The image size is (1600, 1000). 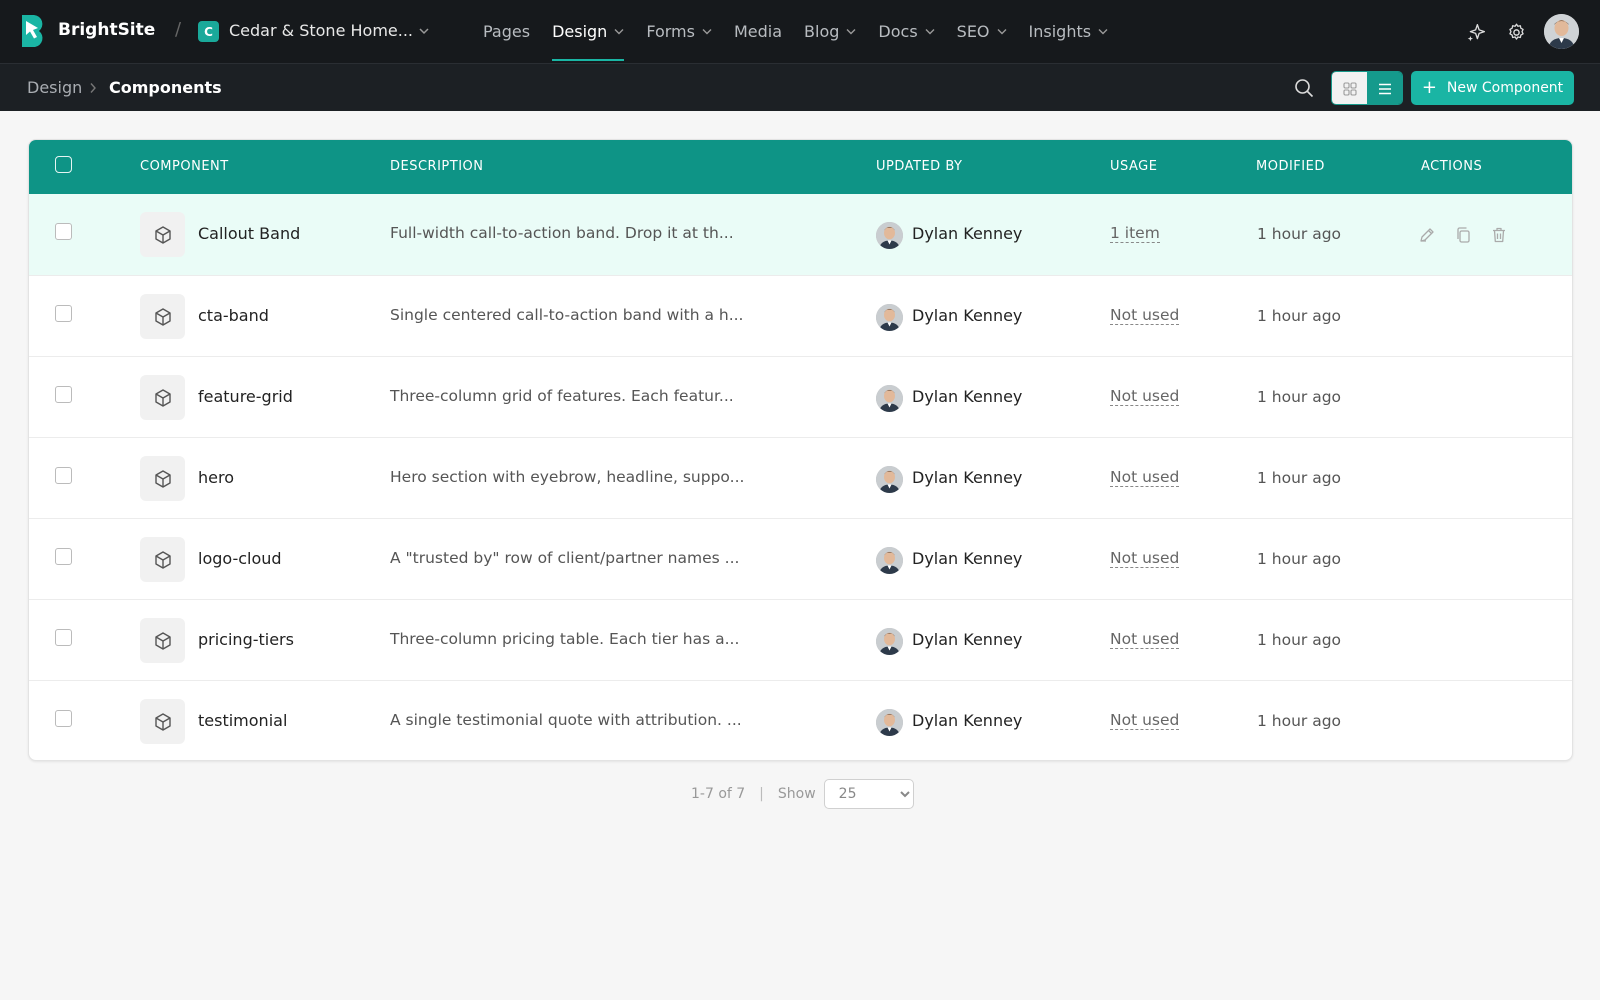 What do you see at coordinates (54, 87) in the screenshot?
I see `breadcrumb-parent: Design` at bounding box center [54, 87].